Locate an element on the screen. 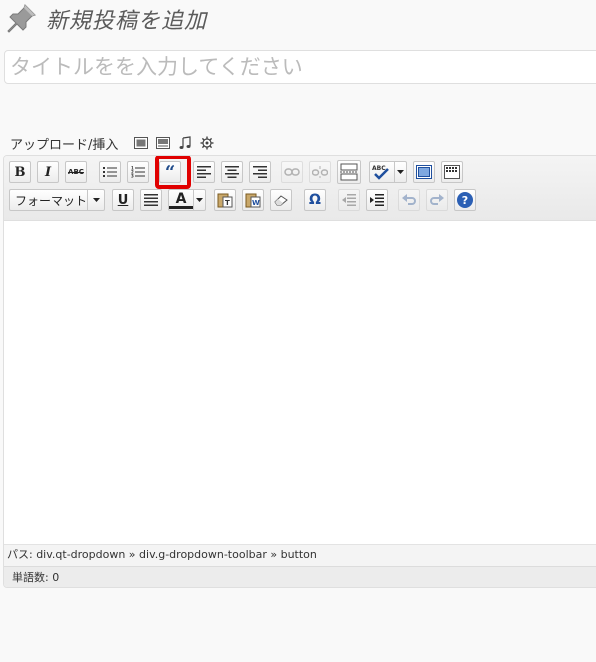  spellcheck-icon: ABC is located at coordinates (380, 172).